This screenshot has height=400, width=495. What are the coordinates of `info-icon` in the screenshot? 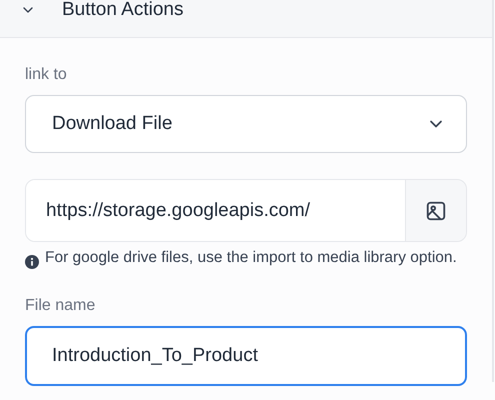 It's located at (32, 262).